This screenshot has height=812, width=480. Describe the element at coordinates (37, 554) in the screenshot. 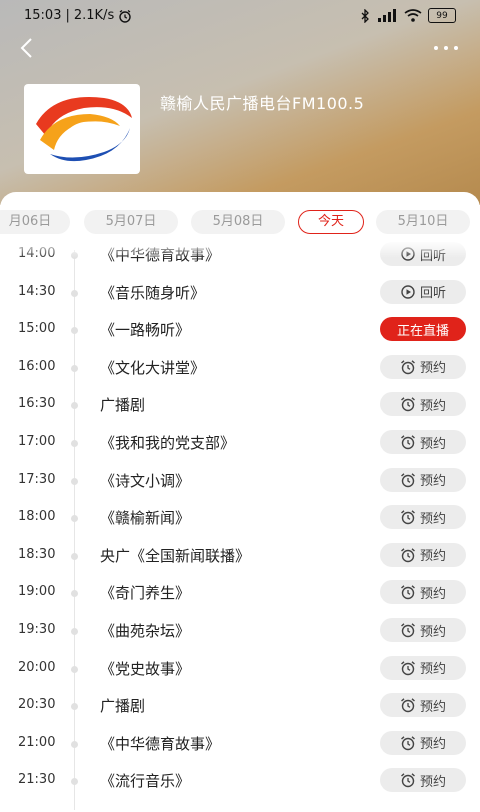

I see `program-time: 18:30` at that location.